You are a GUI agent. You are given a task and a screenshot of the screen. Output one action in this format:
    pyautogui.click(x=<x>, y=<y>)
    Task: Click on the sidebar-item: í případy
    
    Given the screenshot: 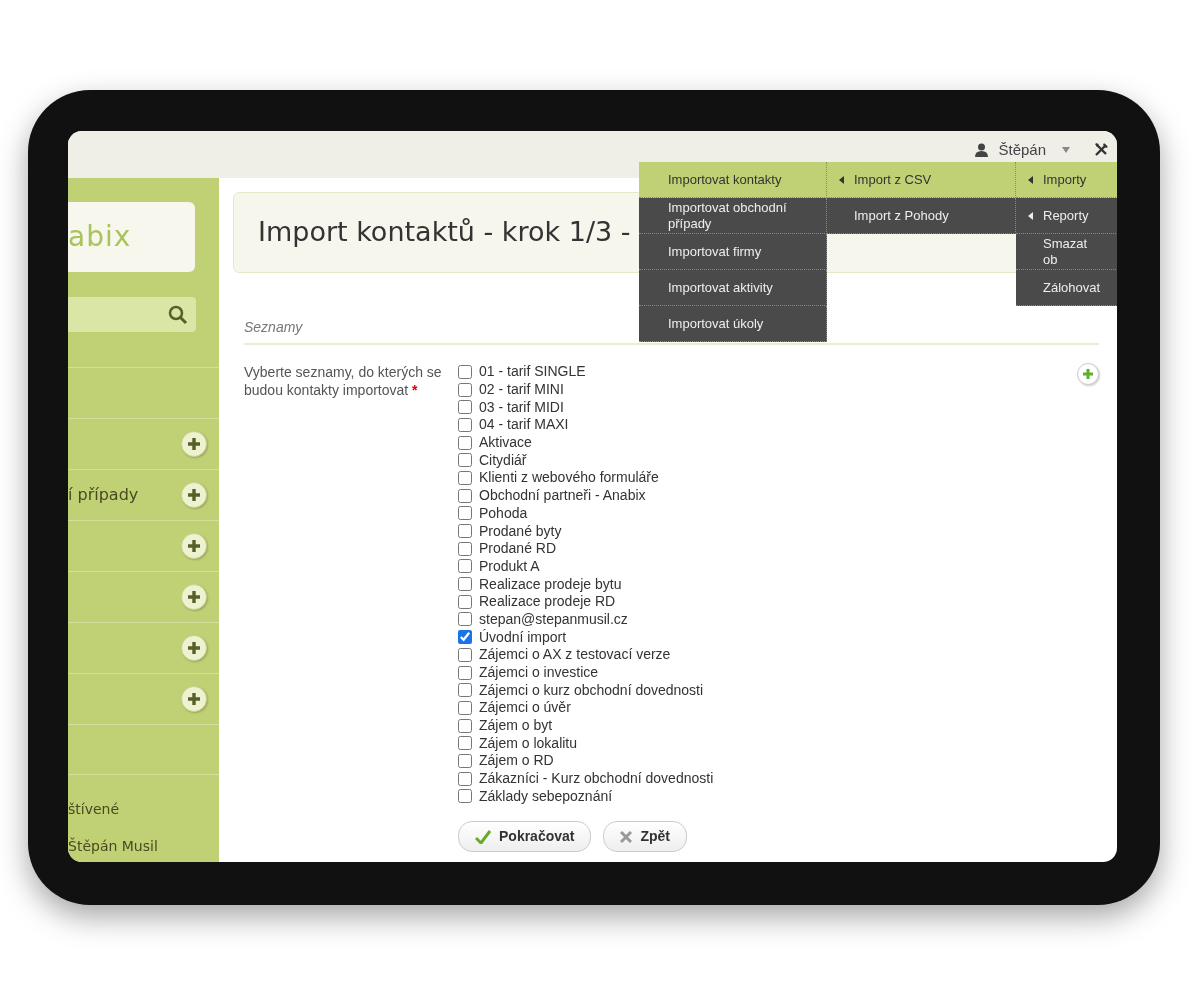 What is the action you would take?
    pyautogui.click(x=143, y=494)
    